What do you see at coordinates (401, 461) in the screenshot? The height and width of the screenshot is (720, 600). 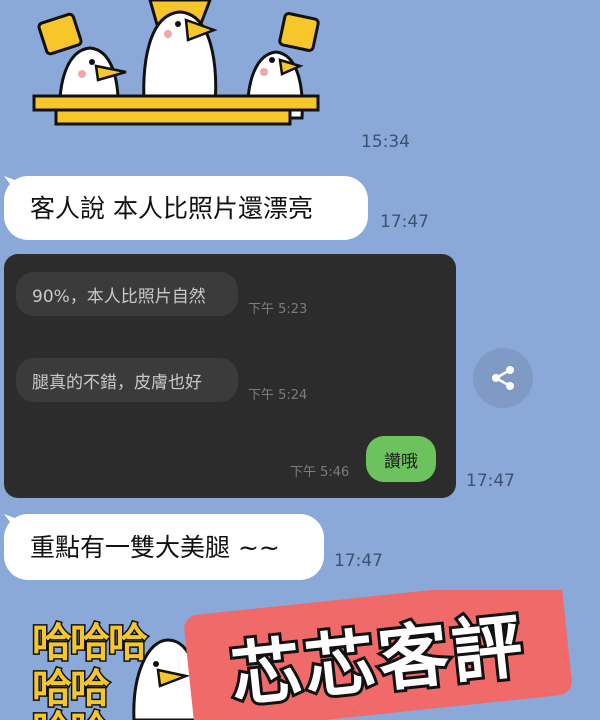 I see `inner-reply-text: 讚哦` at bounding box center [401, 461].